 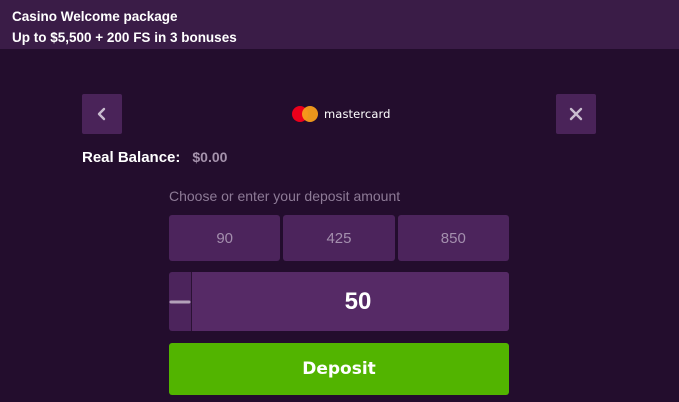 I want to click on preset-amount-90: 90, so click(x=225, y=238).